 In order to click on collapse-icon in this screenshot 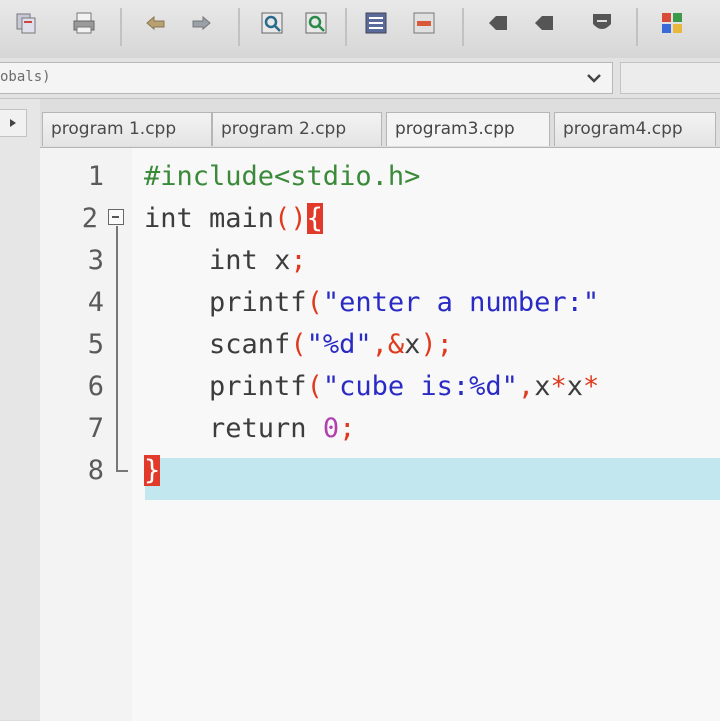, I will do `click(115, 217)`.